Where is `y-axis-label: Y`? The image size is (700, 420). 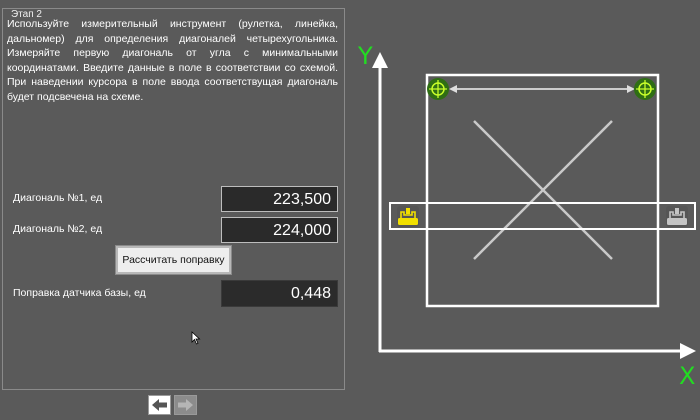 y-axis-label: Y is located at coordinates (365, 56).